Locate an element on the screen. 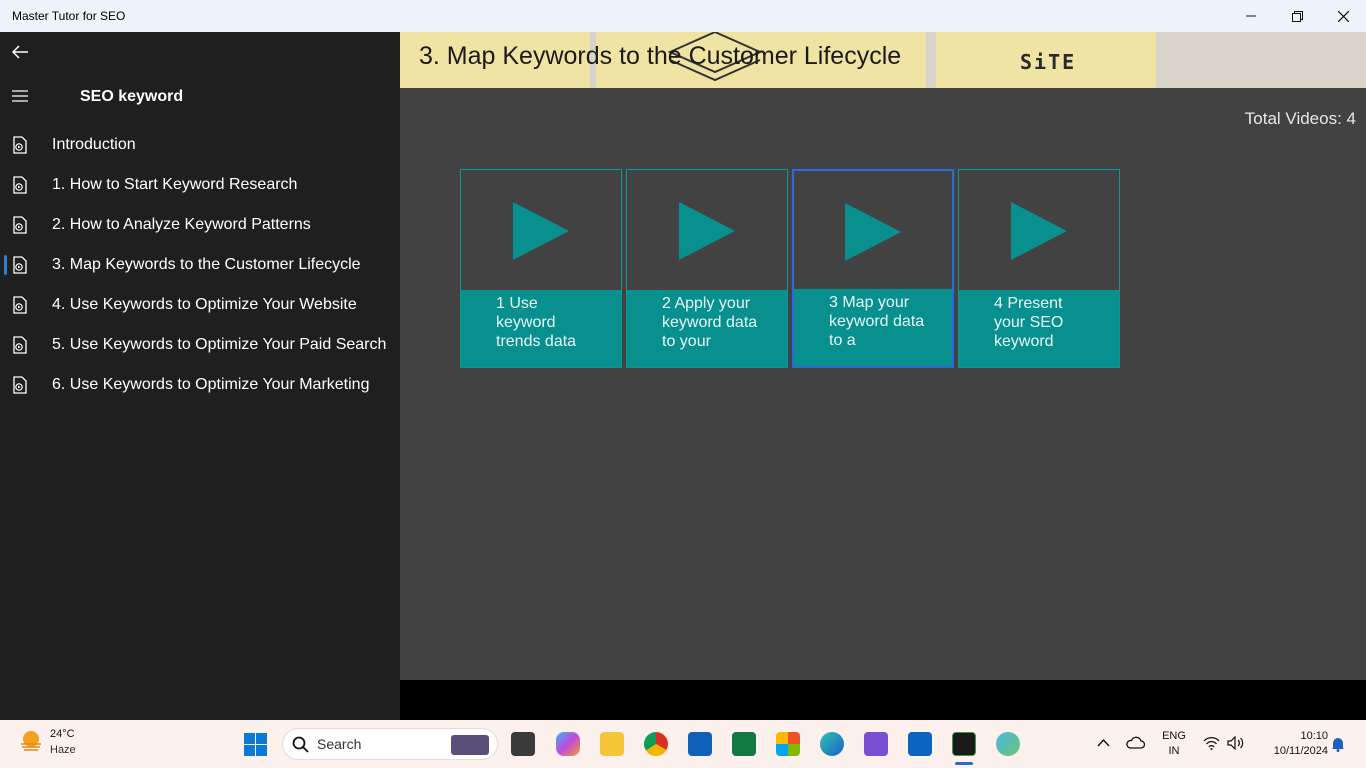 Image resolution: width=1366 pixels, height=768 pixels. search-highlight-icon is located at coordinates (470, 745).